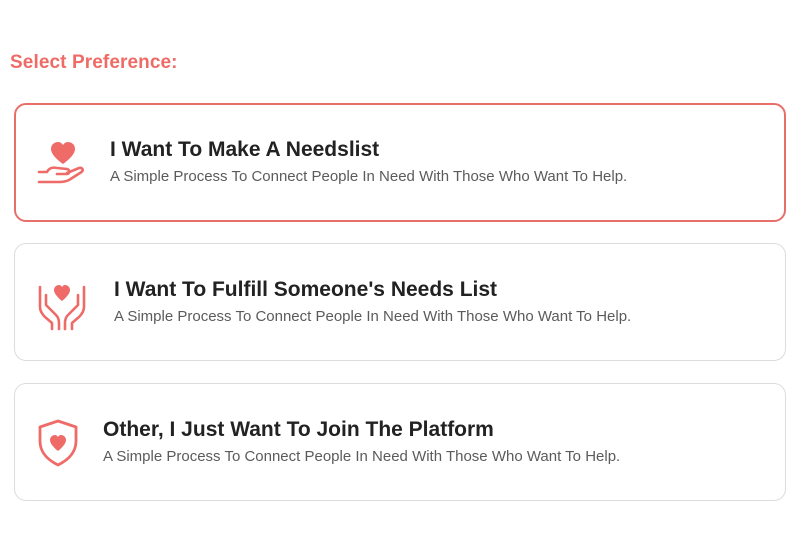  What do you see at coordinates (306, 289) in the screenshot?
I see `option-title: I Want To Fulfill Someone's Needs List` at bounding box center [306, 289].